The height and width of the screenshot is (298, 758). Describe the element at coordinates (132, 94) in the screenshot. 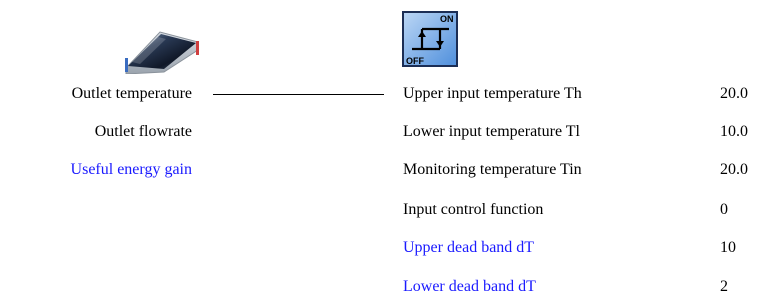

I see `output-outlet-temperature: Outlet temperature` at that location.